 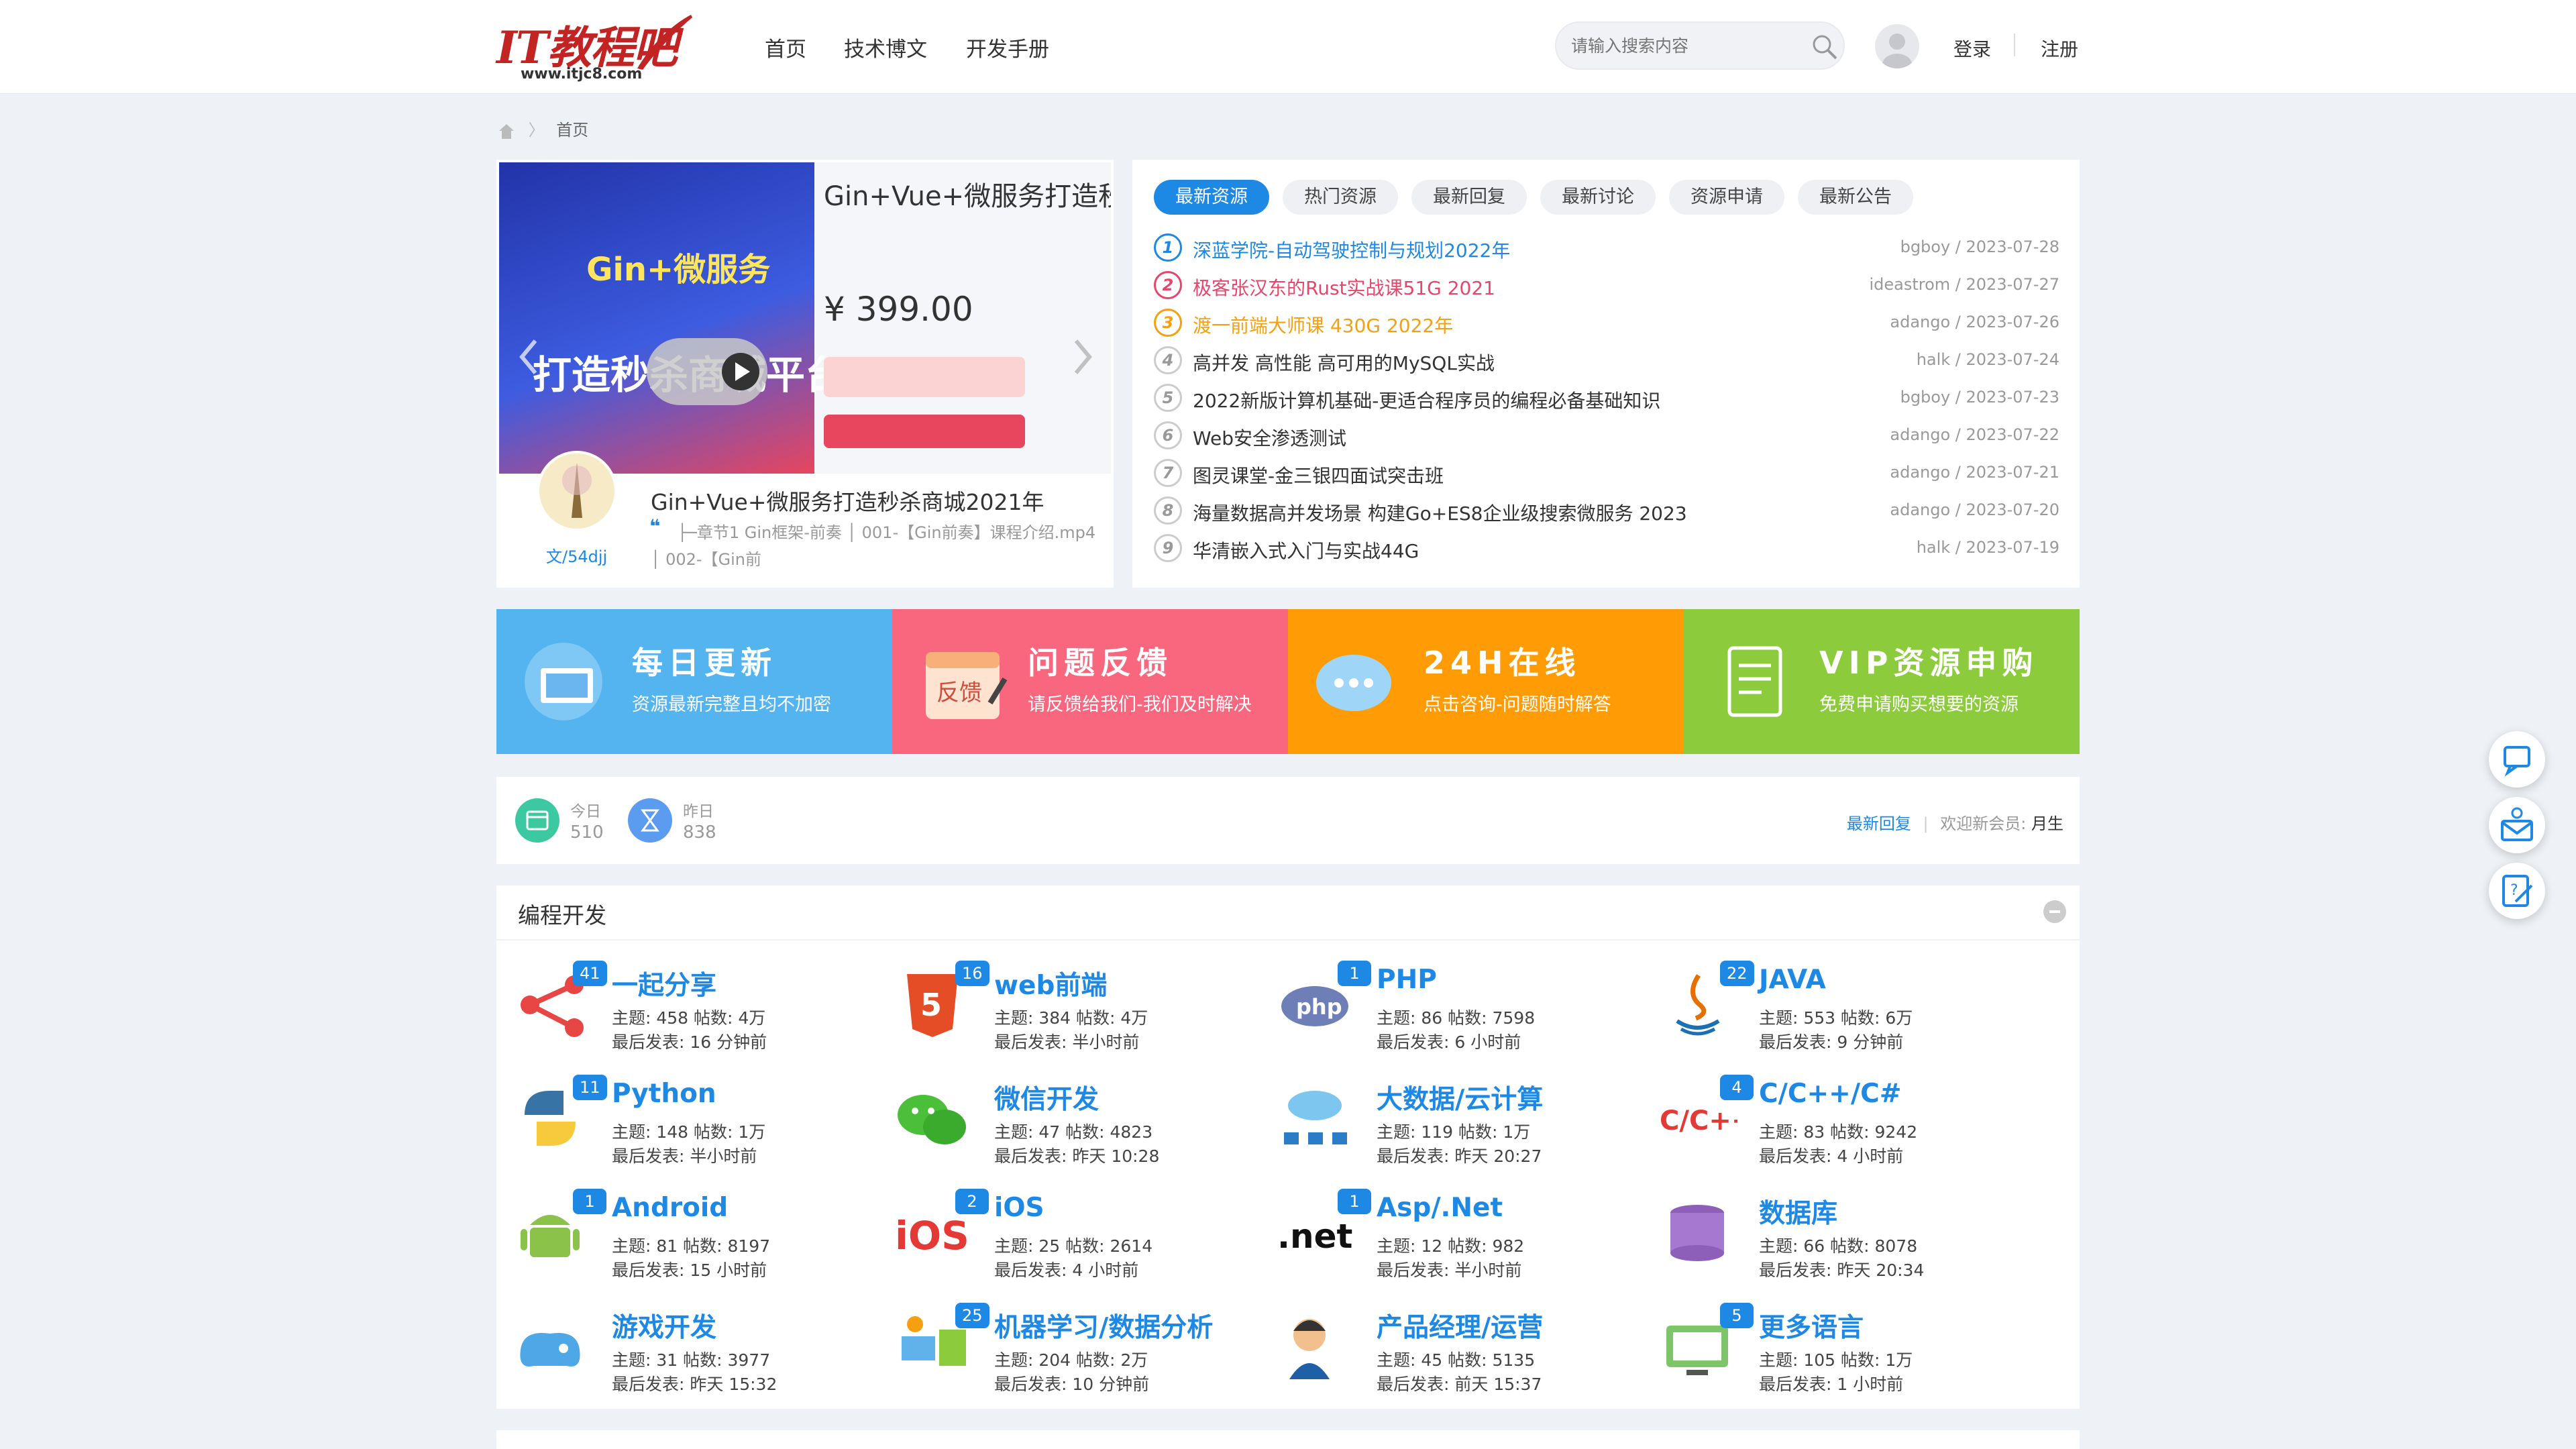 What do you see at coordinates (1007, 47) in the screenshot?
I see `nav-manual: 开发手册` at bounding box center [1007, 47].